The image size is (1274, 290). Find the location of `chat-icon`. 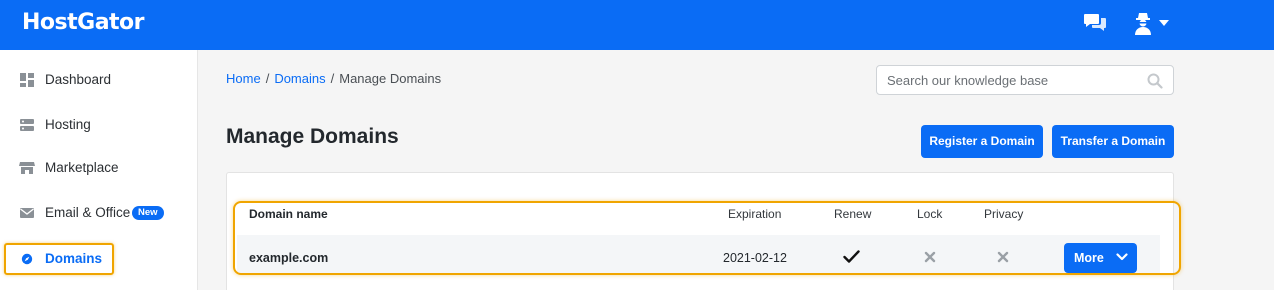

chat-icon is located at coordinates (1095, 23).